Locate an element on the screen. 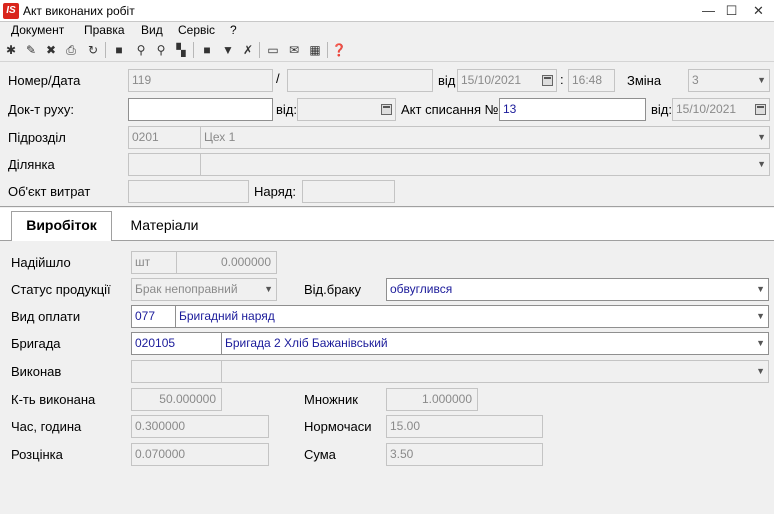  print-icon: ⎙ is located at coordinates (71, 50).